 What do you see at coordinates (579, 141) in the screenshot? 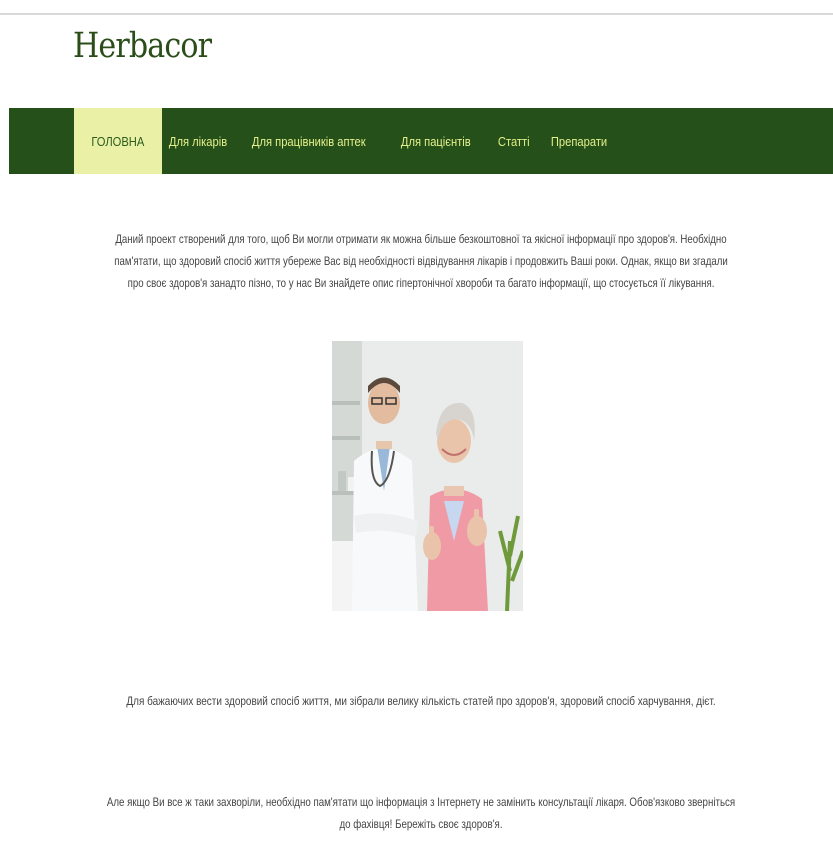
I see `nav-item-products: Препарати` at bounding box center [579, 141].